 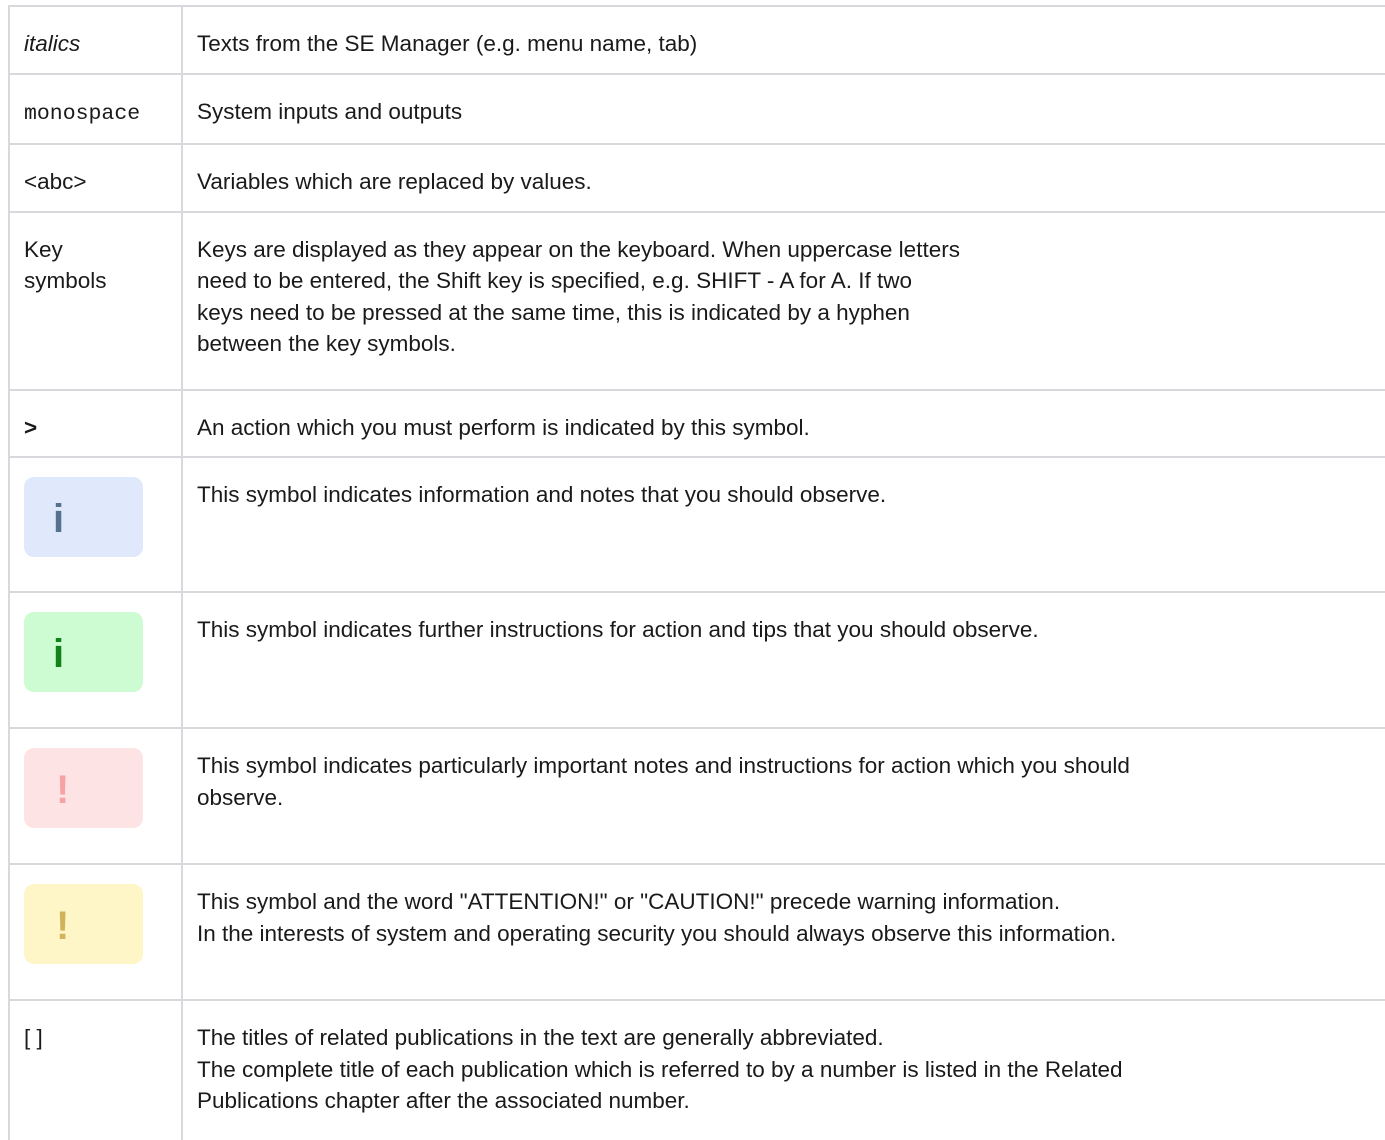 I want to click on tip-icon: i, so click(x=83, y=652).